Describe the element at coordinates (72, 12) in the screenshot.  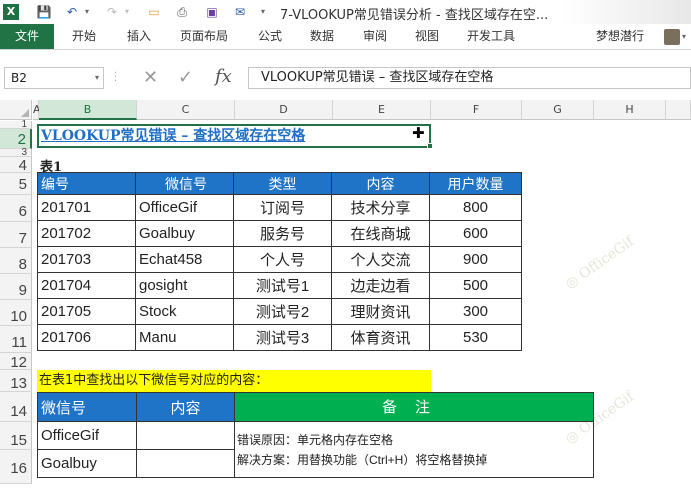
I see `undo-icon: ↶` at that location.